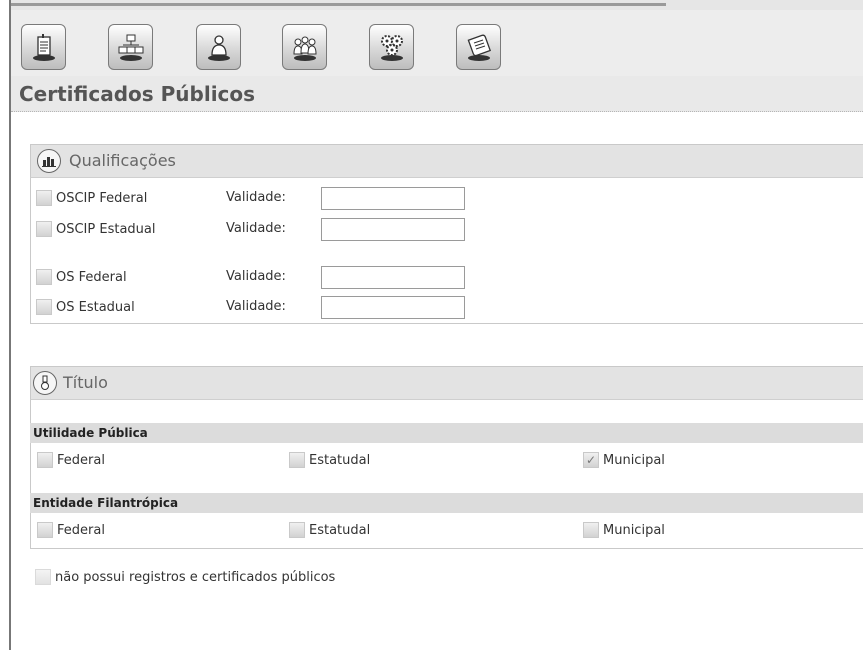  Describe the element at coordinates (49, 161) in the screenshot. I see `qualifications-icon` at that location.